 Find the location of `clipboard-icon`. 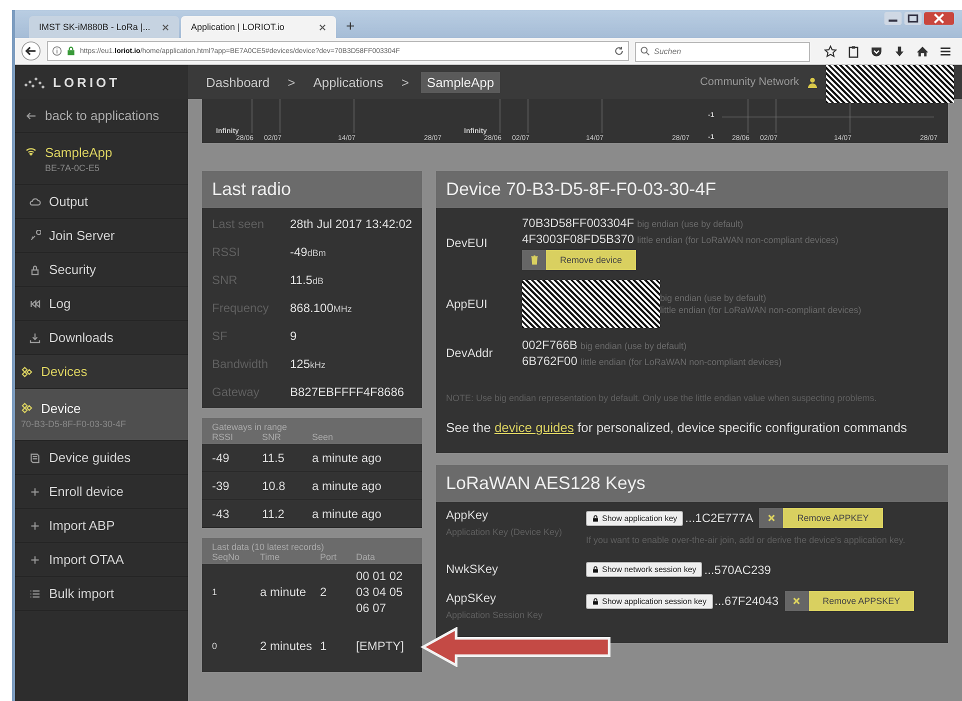

clipboard-icon is located at coordinates (853, 51).